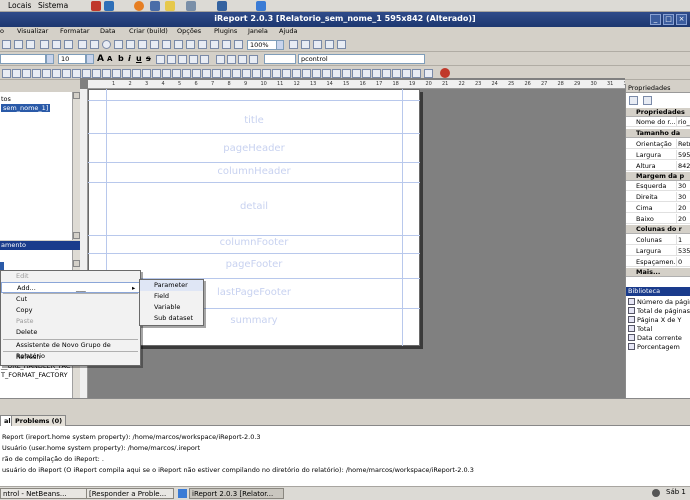  What do you see at coordinates (345, 405) in the screenshot?
I see `output-splitter` at bounding box center [345, 405].